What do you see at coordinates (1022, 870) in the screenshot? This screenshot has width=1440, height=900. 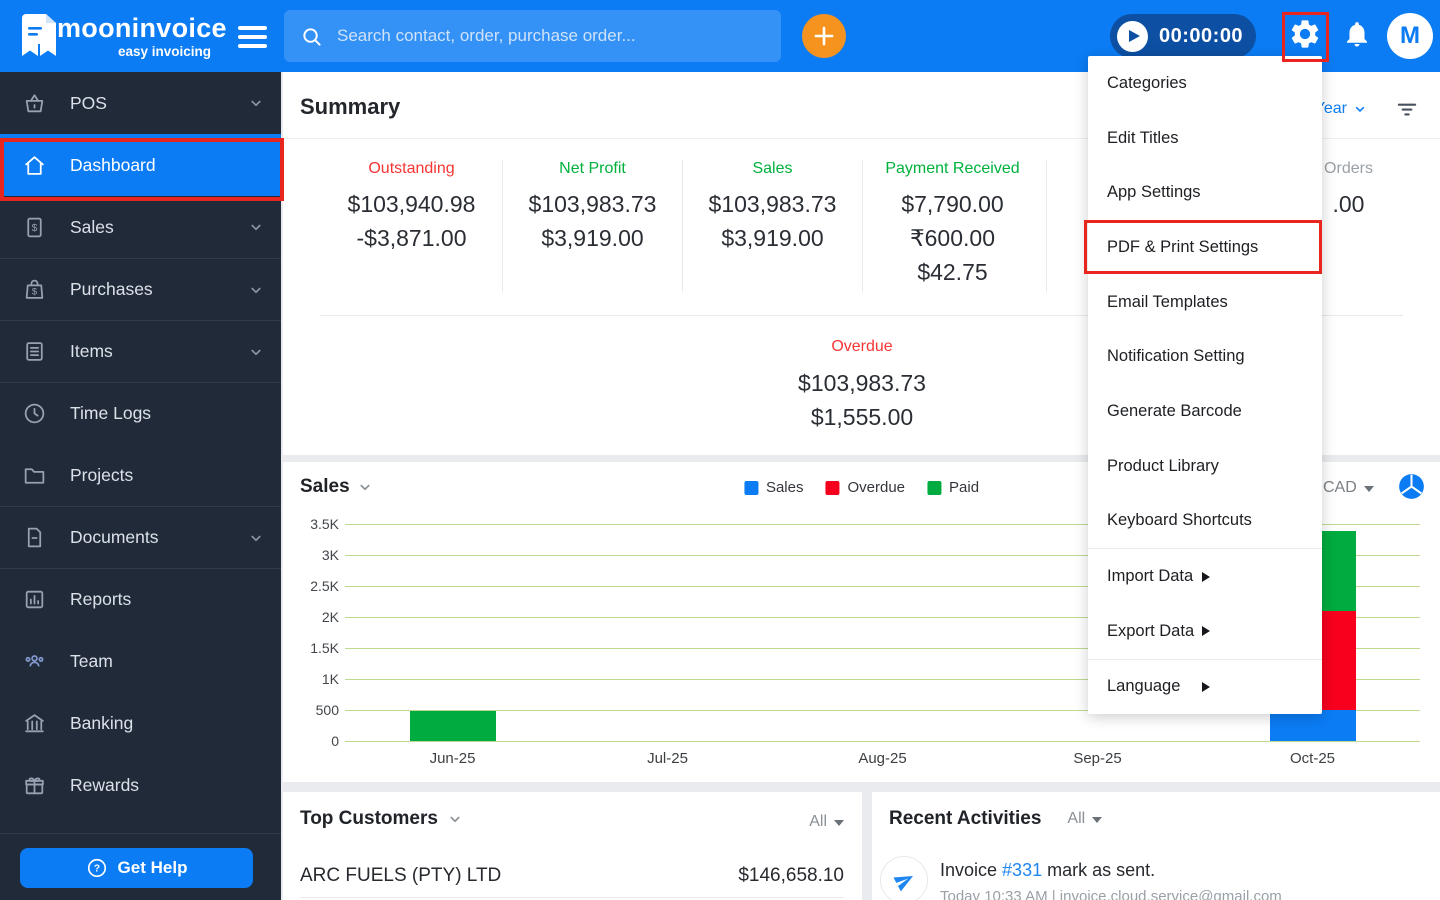 I see `invoice-link: #331` at bounding box center [1022, 870].